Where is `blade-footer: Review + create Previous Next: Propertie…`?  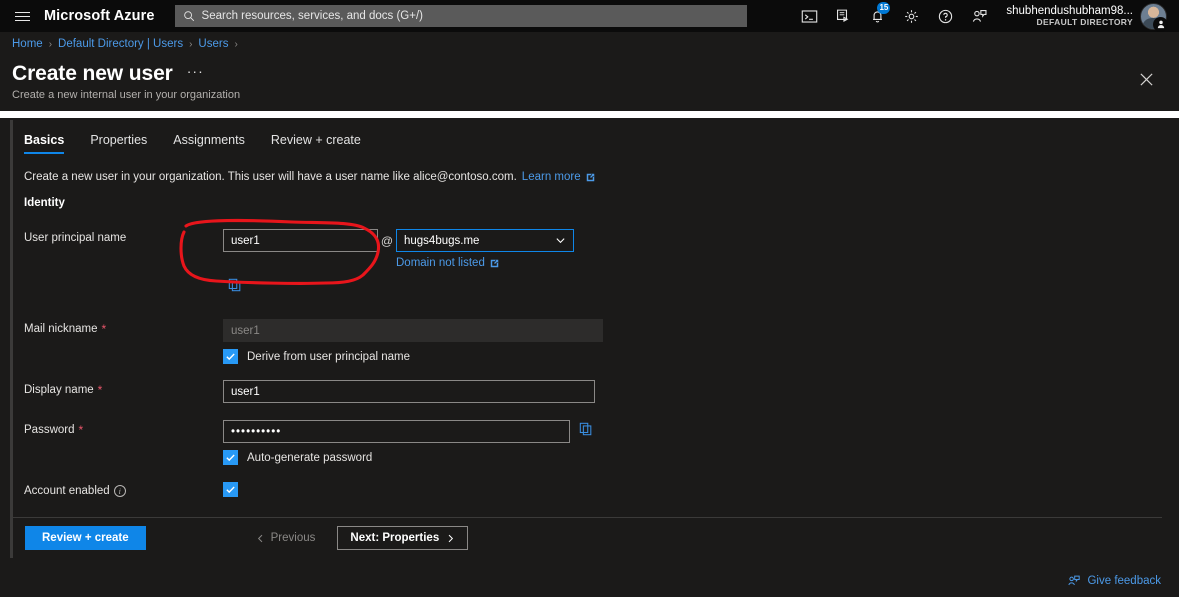
blade-footer: Review + create Previous Next: Propertie… is located at coordinates (587, 537).